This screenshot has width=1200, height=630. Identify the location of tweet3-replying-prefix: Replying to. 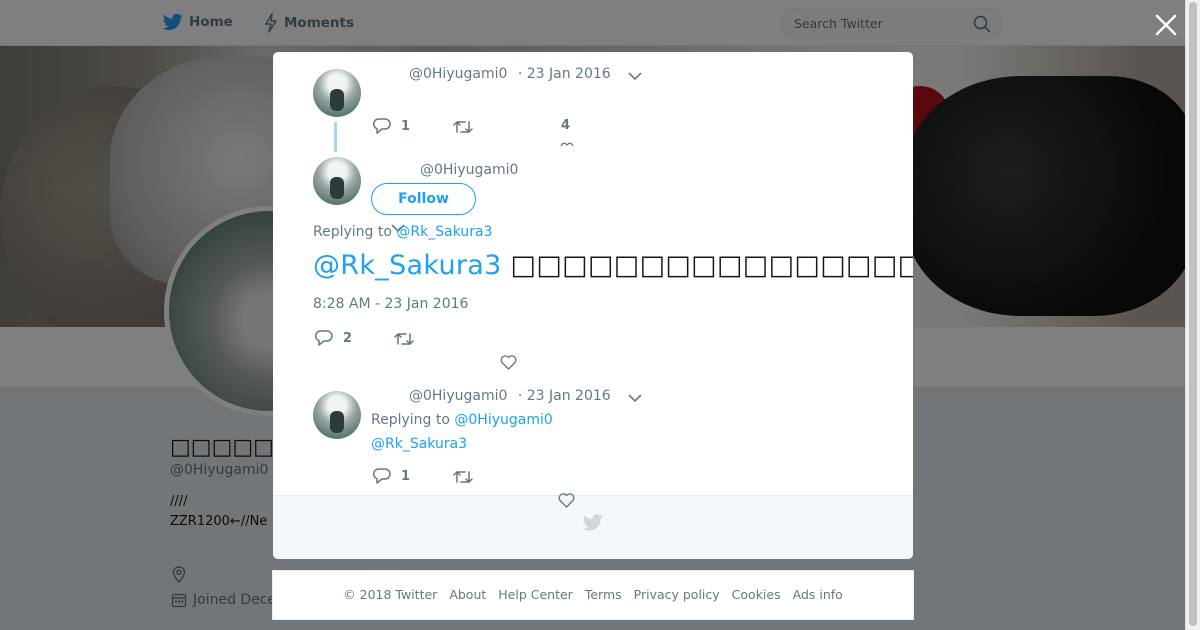
(410, 420).